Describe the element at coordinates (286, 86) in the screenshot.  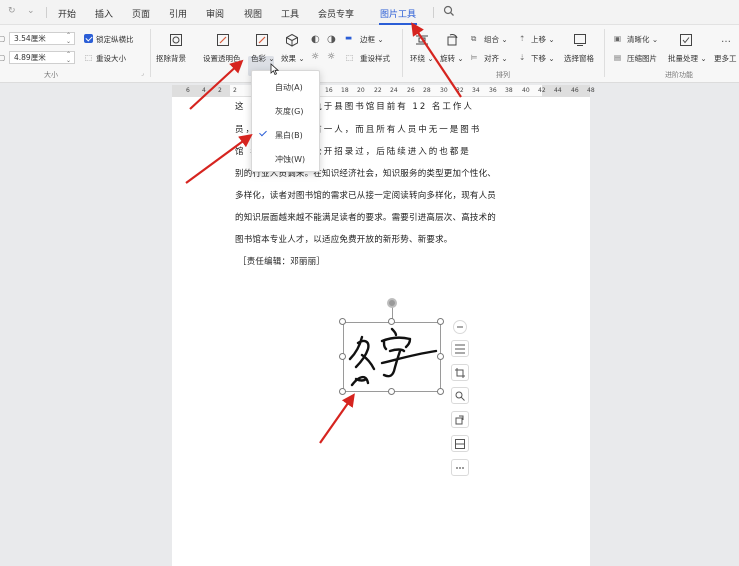
I see `menu-item-auto: 自动(A)` at that location.